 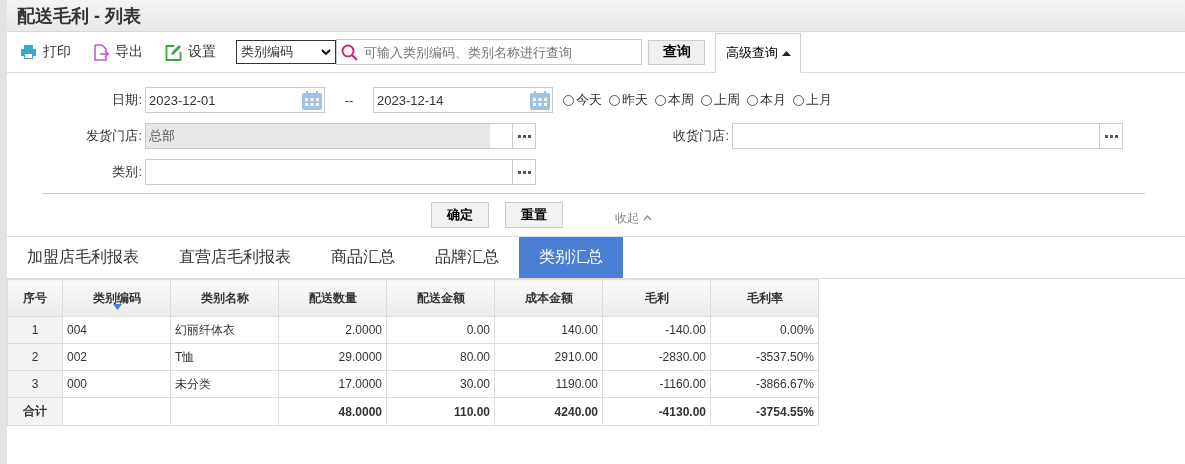 What do you see at coordinates (114, 136) in the screenshot?
I see `field-label: 发货门店:` at bounding box center [114, 136].